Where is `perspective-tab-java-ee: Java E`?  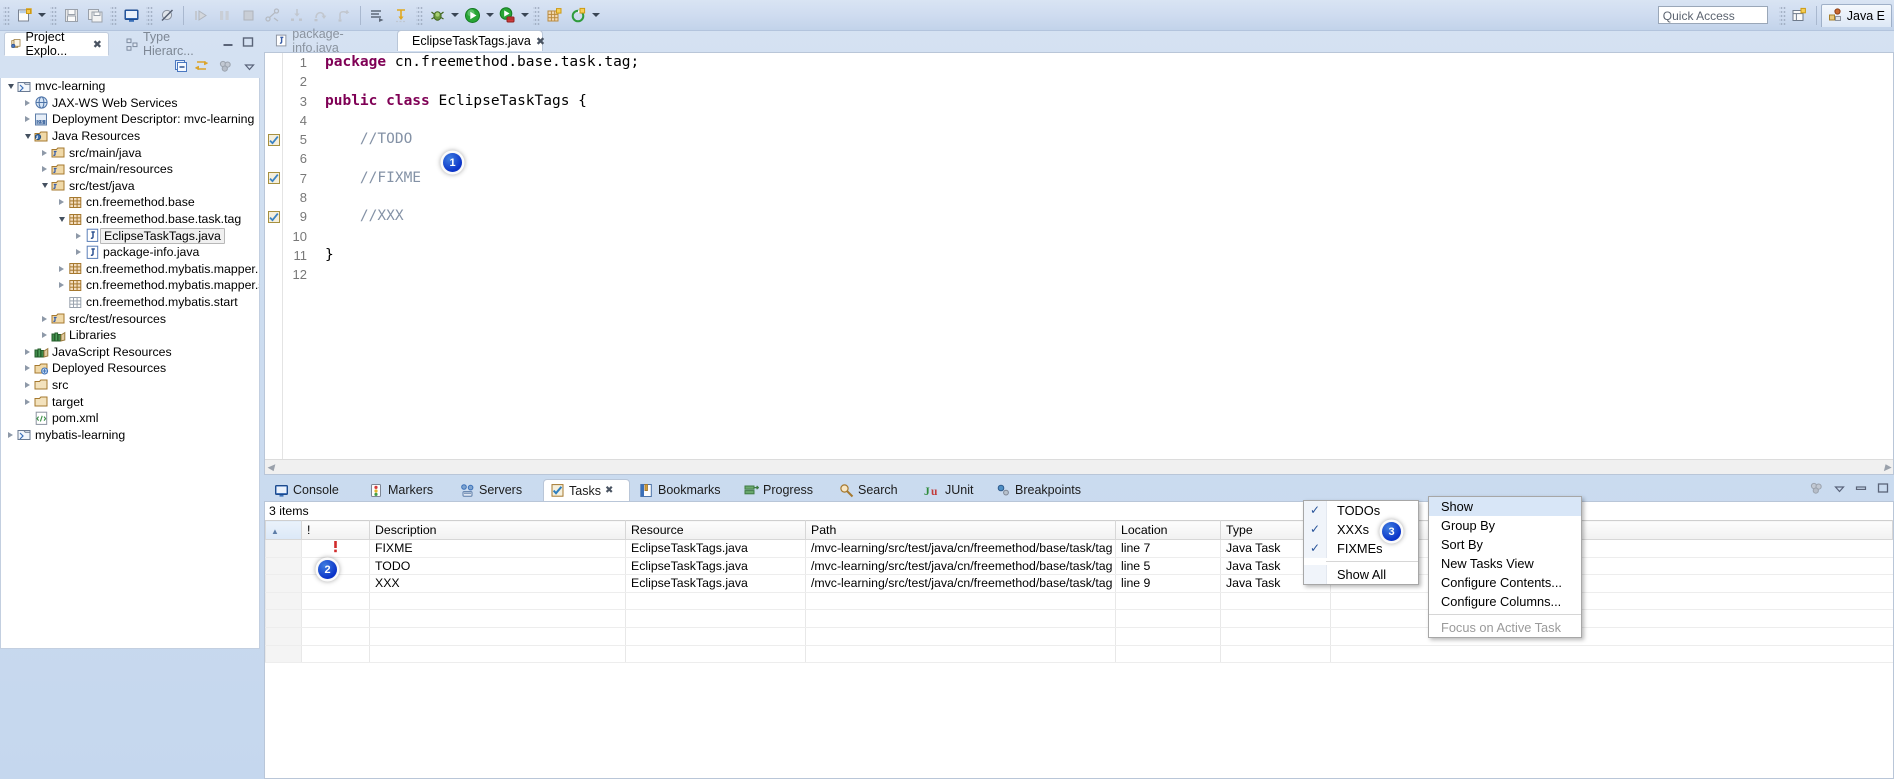
perspective-tab-java-ee: Java E is located at coordinates (1856, 15).